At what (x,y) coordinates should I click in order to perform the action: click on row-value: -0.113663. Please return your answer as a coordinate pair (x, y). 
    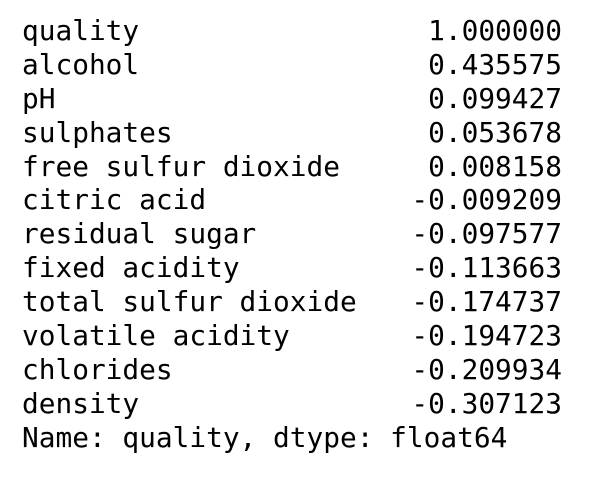
    Looking at the image, I should click on (486, 268).